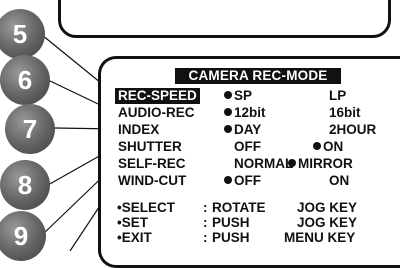 Image resolution: width=400 pixels, height=268 pixels. I want to click on menu-label-audio-rec: AUDIO-REC, so click(156, 112).